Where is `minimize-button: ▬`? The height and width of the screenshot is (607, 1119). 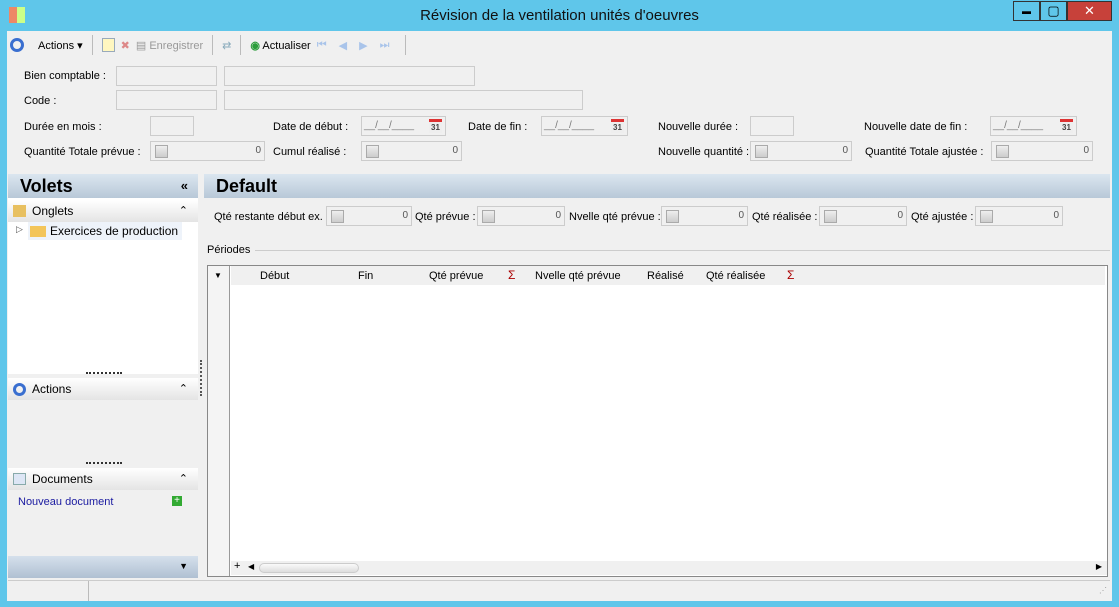 minimize-button: ▬ is located at coordinates (1026, 11).